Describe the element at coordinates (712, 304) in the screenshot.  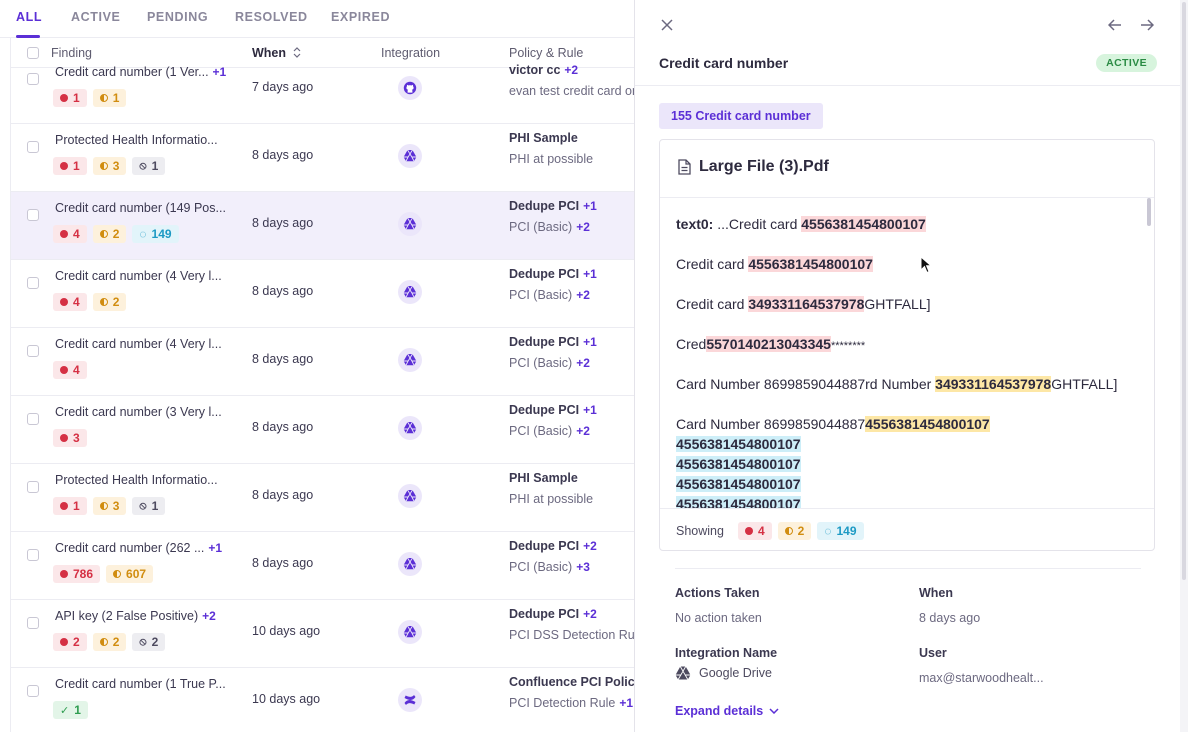
I see `snippet-text: Credit card` at that location.